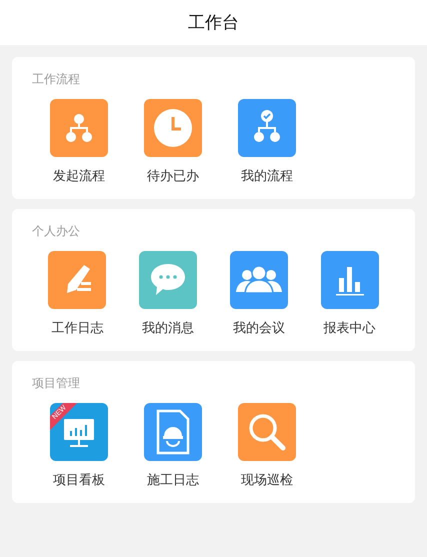 Image resolution: width=427 pixels, height=557 pixels. I want to click on chat-bubble-icon, so click(168, 280).